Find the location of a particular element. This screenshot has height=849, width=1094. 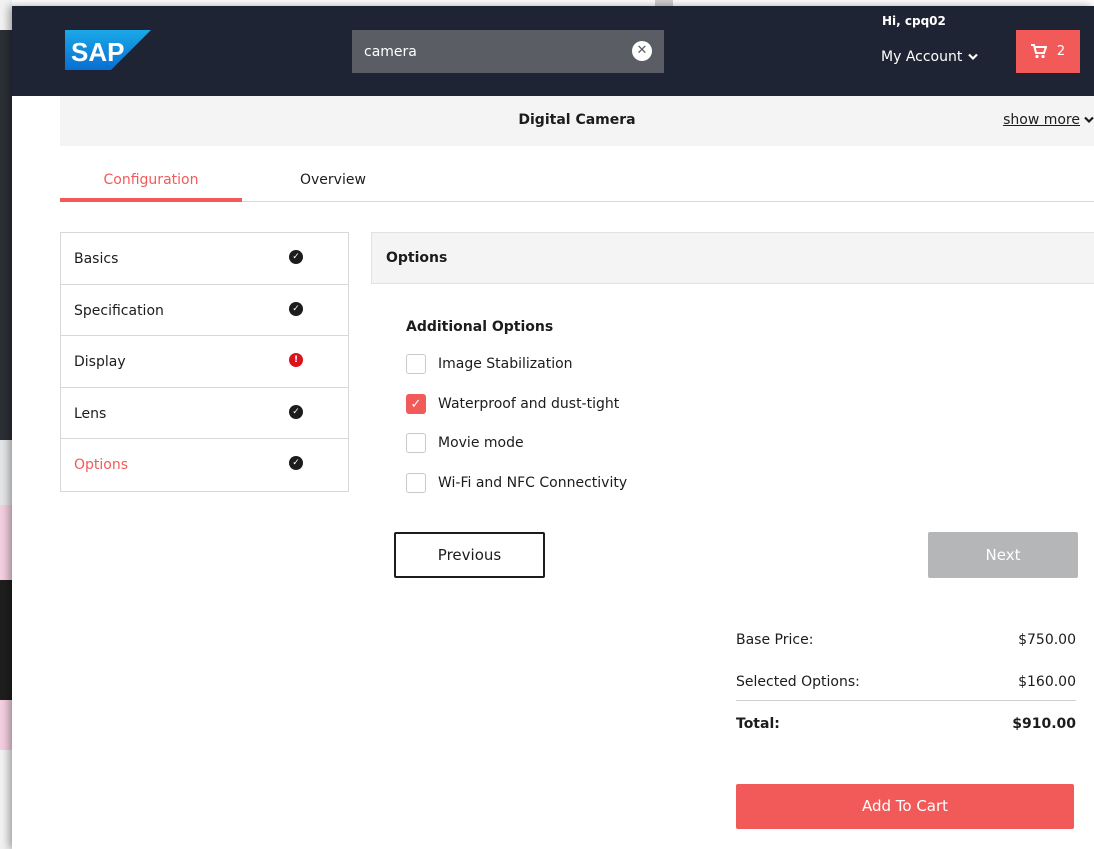

show-more-label: show more is located at coordinates (1041, 120).